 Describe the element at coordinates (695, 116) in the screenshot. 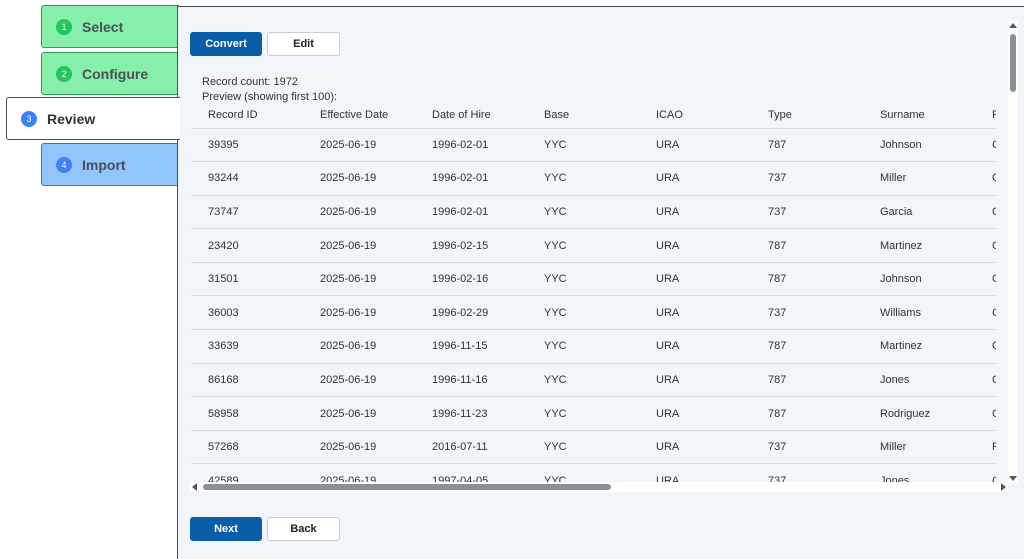

I see `column-header: ICAO` at that location.